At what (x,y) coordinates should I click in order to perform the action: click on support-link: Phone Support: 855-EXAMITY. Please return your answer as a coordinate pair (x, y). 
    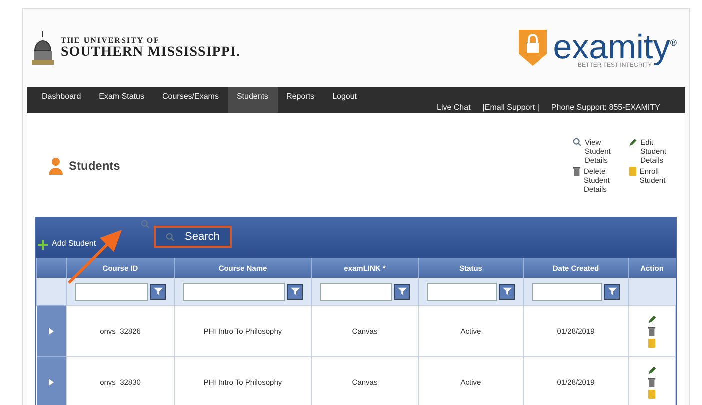
    Looking at the image, I should click on (605, 107).